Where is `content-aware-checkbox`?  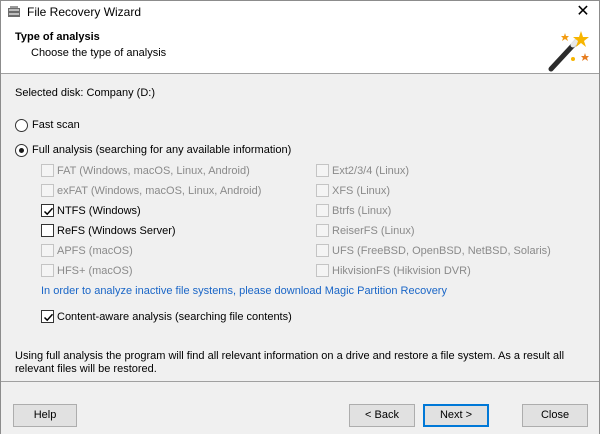
content-aware-checkbox is located at coordinates (47, 316).